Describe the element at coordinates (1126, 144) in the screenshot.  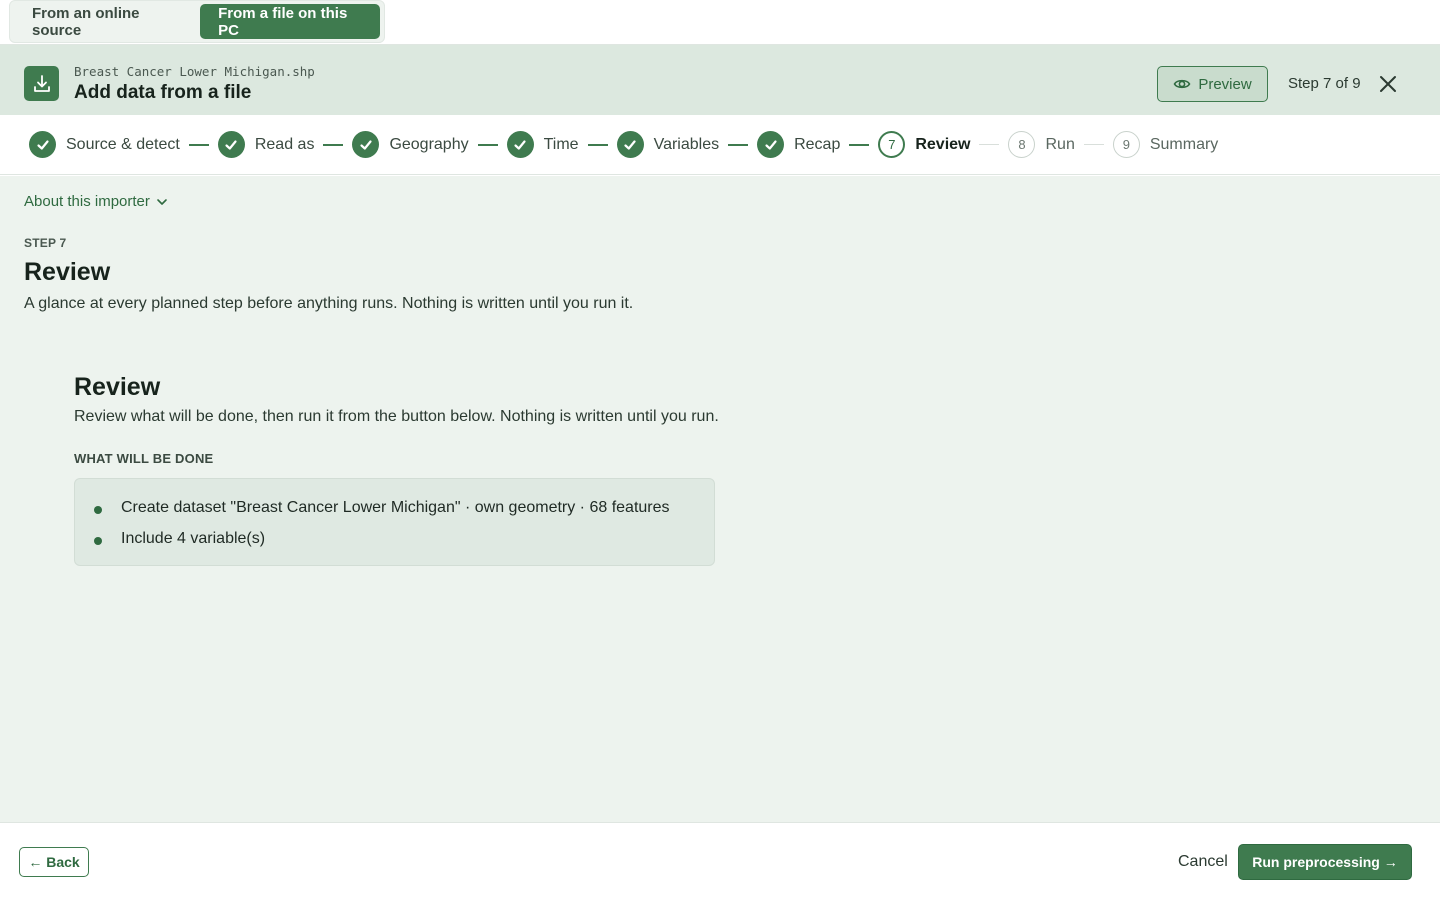
I see `step-number: 9` at that location.